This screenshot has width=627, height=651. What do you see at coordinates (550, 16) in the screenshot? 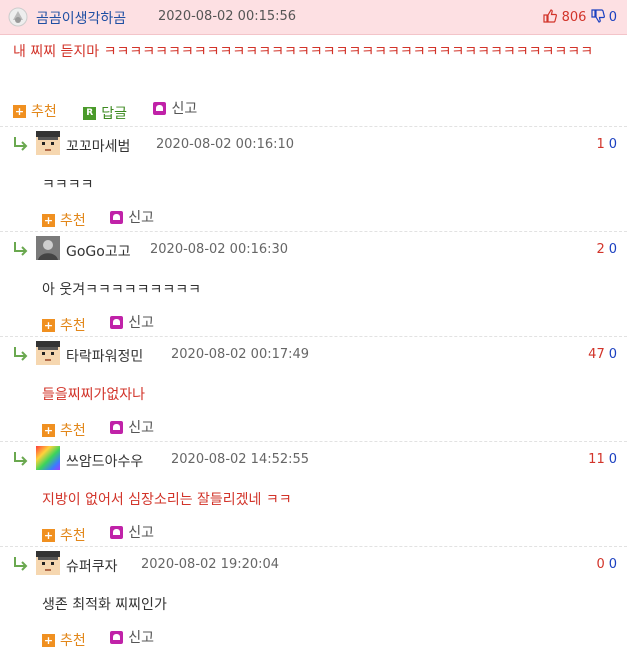
I see `thumbs-up-icon` at bounding box center [550, 16].